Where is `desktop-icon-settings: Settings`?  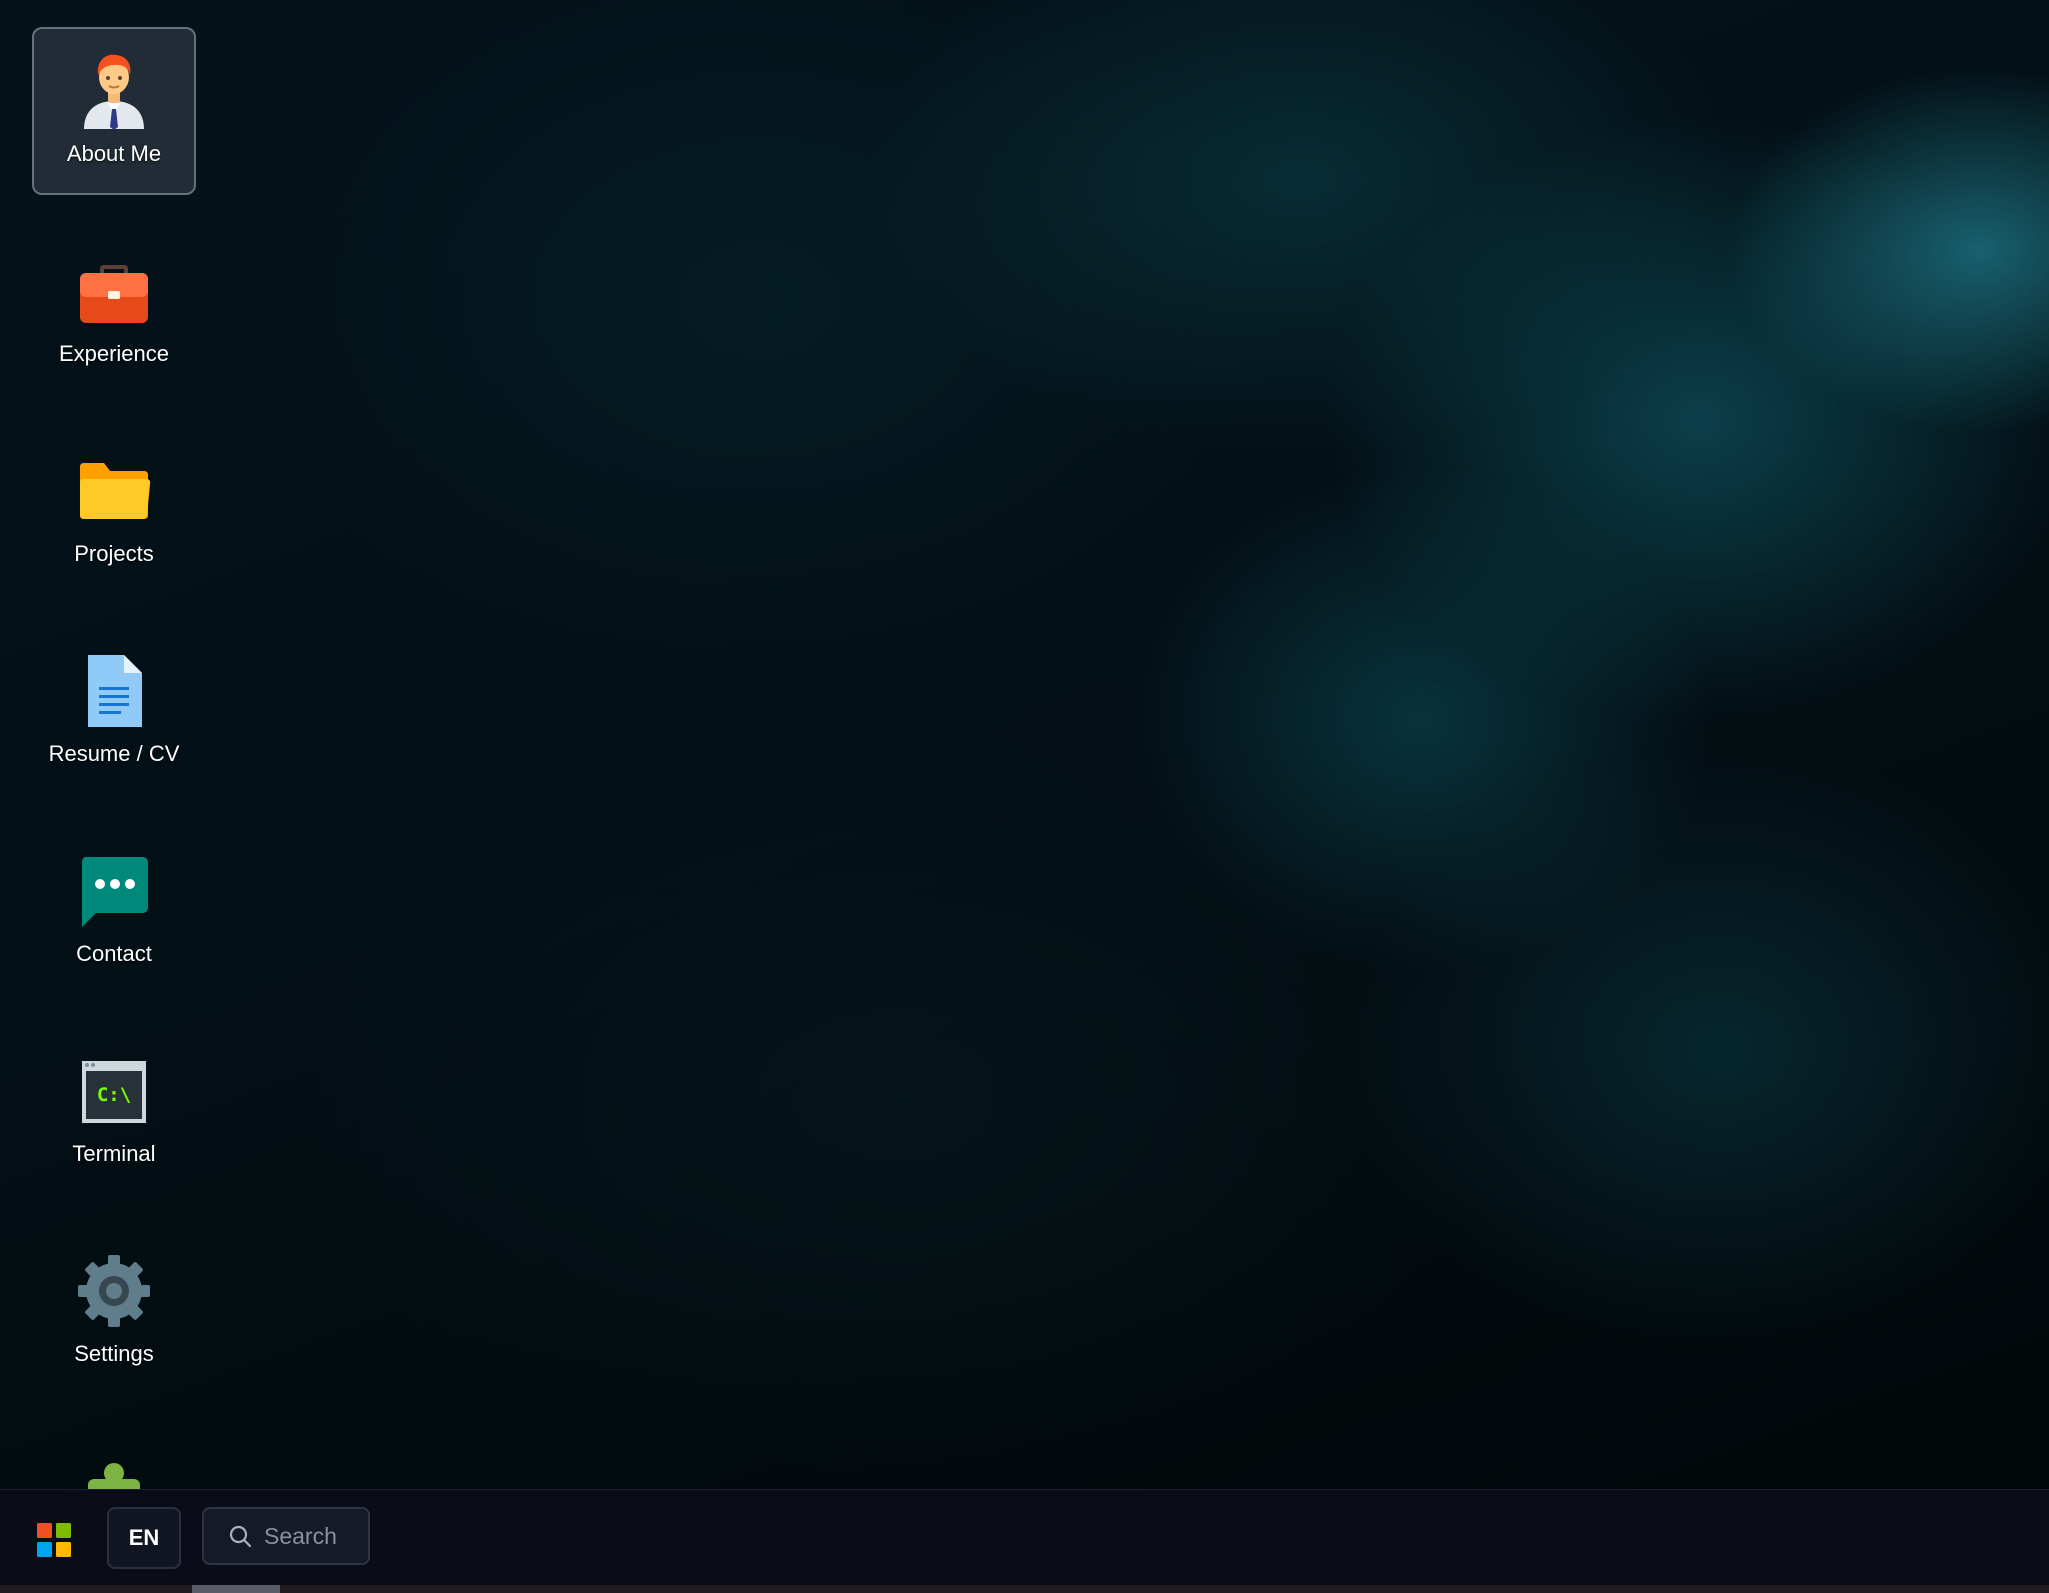 desktop-icon-settings: Settings is located at coordinates (114, 1311).